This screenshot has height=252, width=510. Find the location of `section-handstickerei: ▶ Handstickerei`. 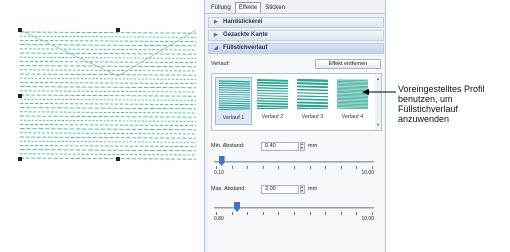

section-handstickerei: ▶ Handstickerei is located at coordinates (296, 22).